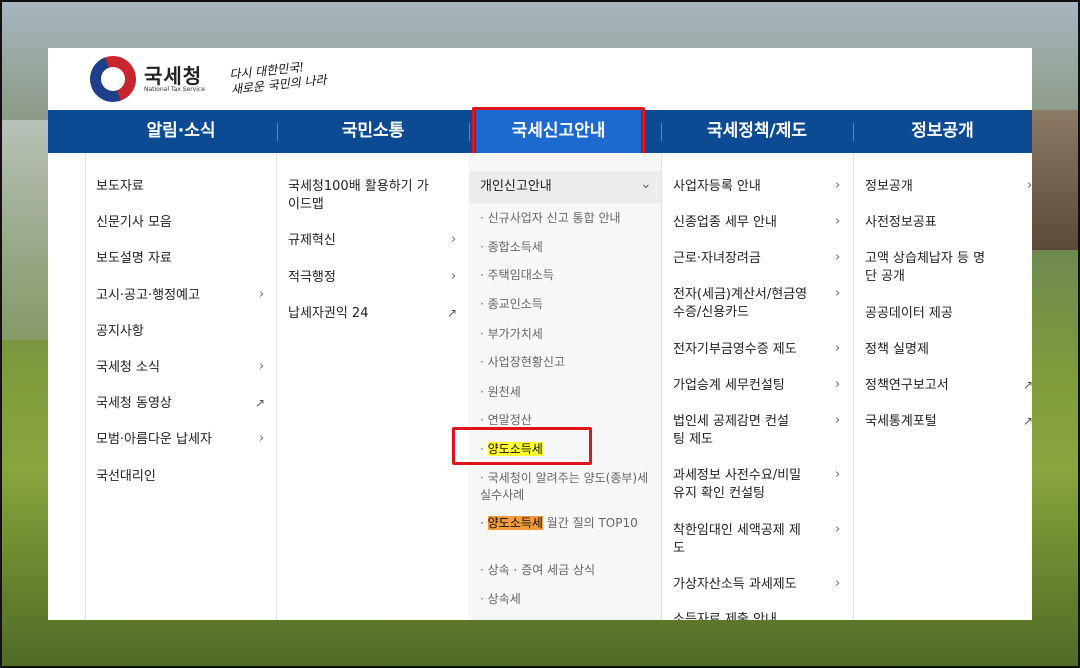 The image size is (1080, 668). What do you see at coordinates (148, 296) in the screenshot?
I see `menu-item-notices-announcements: 고시·공고·행정예고` at bounding box center [148, 296].